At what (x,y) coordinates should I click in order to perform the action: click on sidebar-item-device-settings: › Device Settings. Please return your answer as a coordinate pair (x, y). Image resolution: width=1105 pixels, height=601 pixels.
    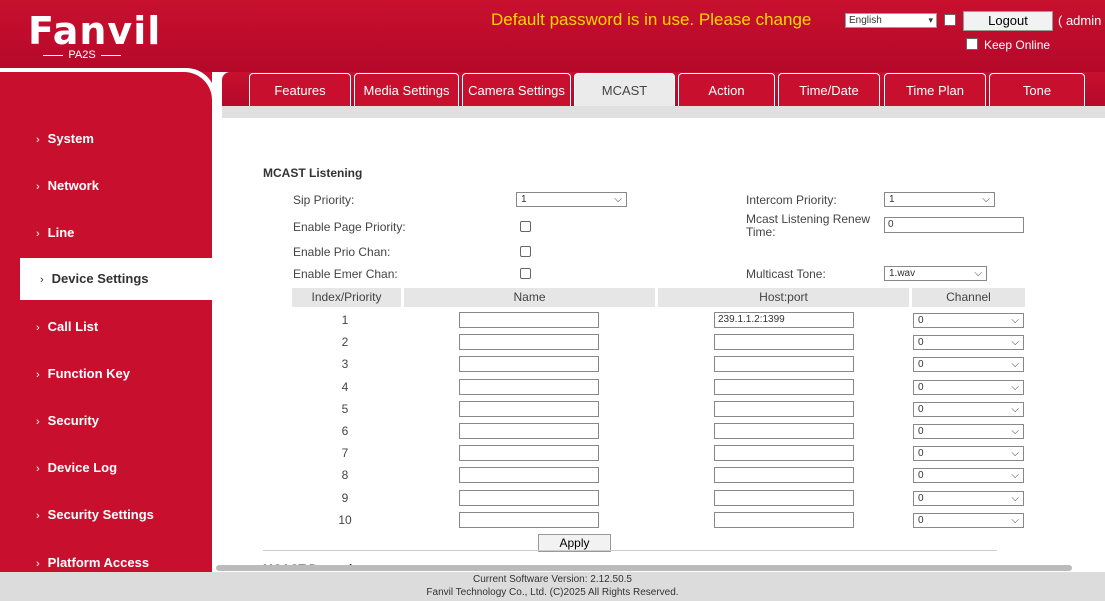
    Looking at the image, I should click on (116, 279).